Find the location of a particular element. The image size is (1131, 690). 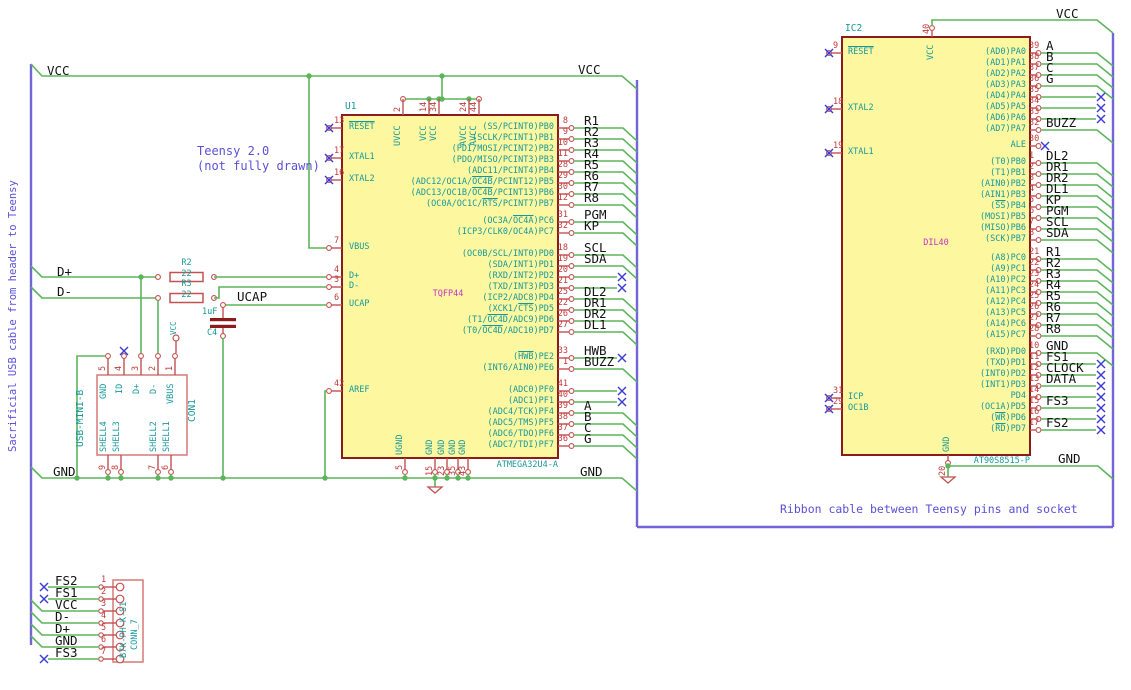

u1-pin-number: 3 is located at coordinates (337, 280).